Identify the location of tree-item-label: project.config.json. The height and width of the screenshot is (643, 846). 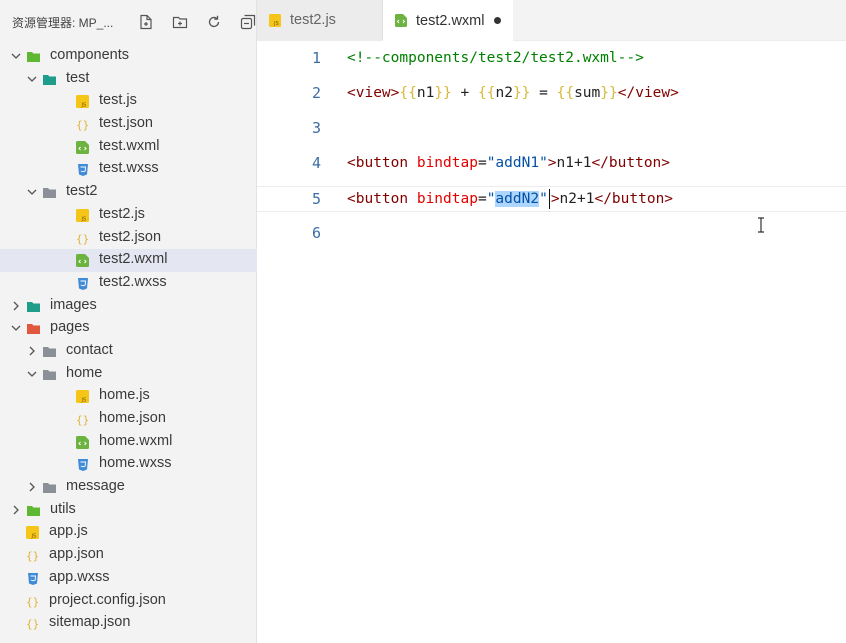
(107, 599).